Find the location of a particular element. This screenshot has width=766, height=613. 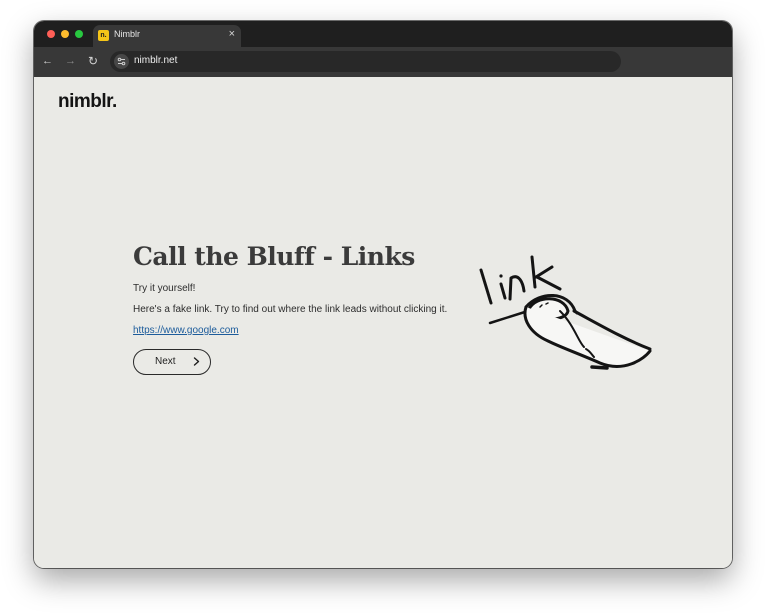

site-settings-icon is located at coordinates (121, 61).